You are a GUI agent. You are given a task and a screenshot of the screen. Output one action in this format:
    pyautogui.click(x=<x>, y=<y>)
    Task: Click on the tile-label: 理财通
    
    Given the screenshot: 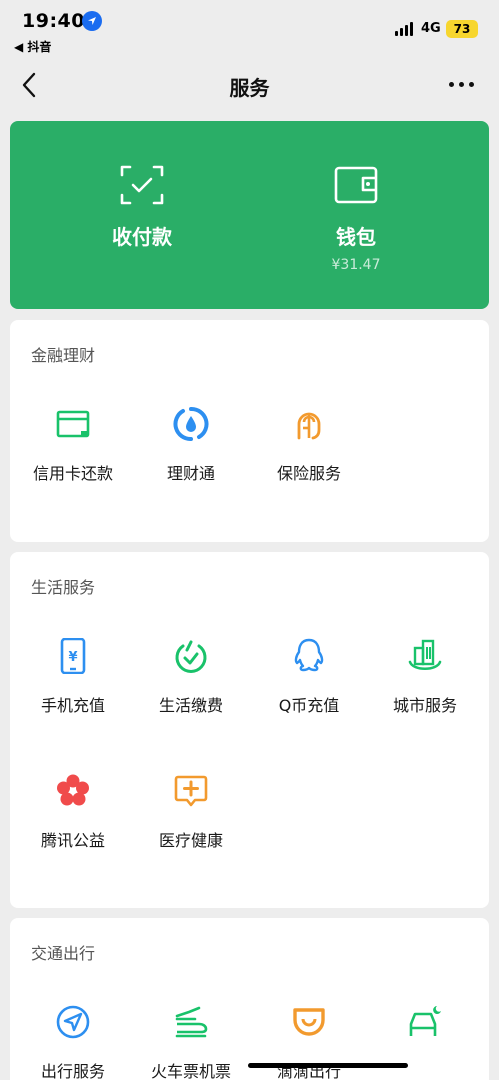 What is the action you would take?
    pyautogui.click(x=190, y=473)
    